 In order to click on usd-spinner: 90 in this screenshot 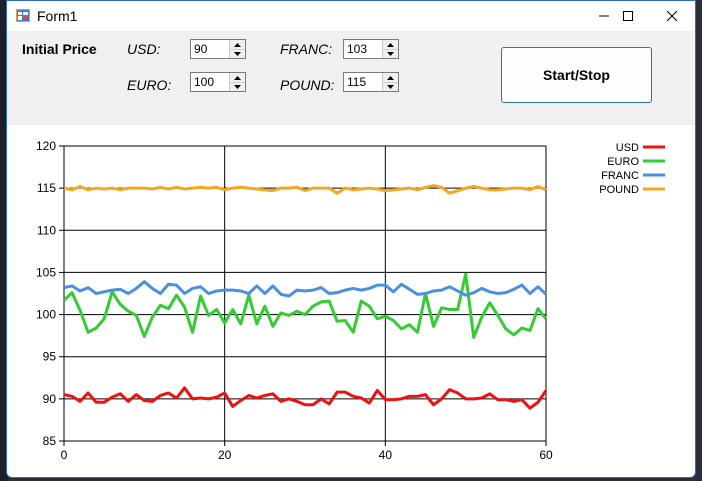, I will do `click(218, 49)`.